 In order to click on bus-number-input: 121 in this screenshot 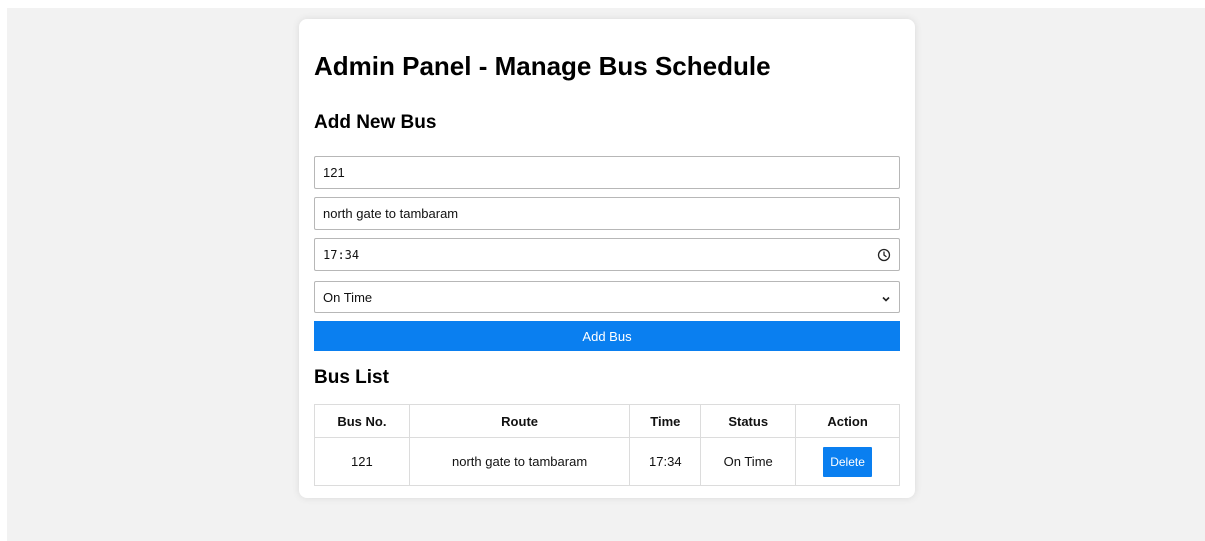, I will do `click(607, 172)`.